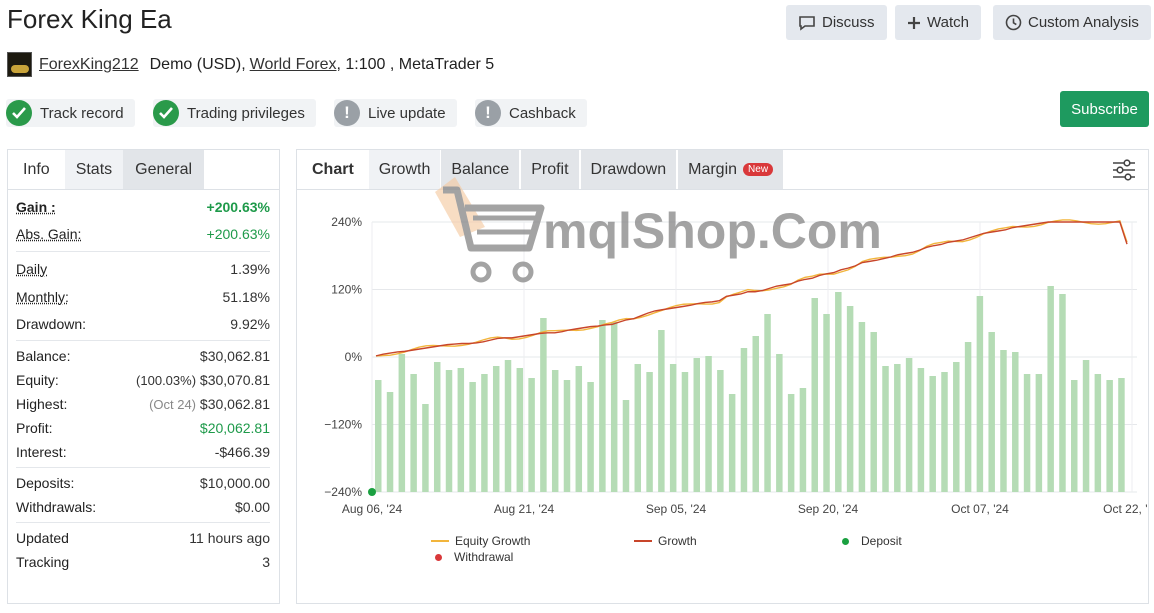 The image size is (1154, 613). Describe the element at coordinates (1083, 22) in the screenshot. I see `custom-analysis-label: Custom Analysis` at that location.